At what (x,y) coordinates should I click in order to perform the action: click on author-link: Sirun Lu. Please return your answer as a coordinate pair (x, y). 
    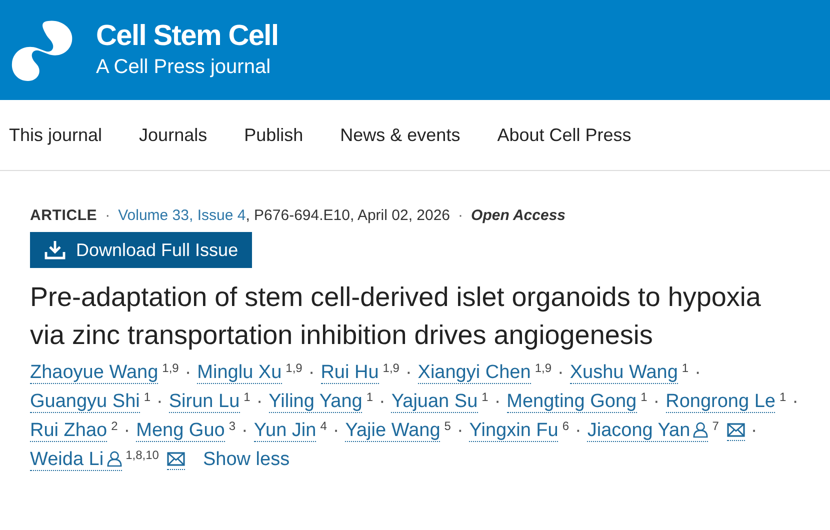
    Looking at the image, I should click on (204, 402).